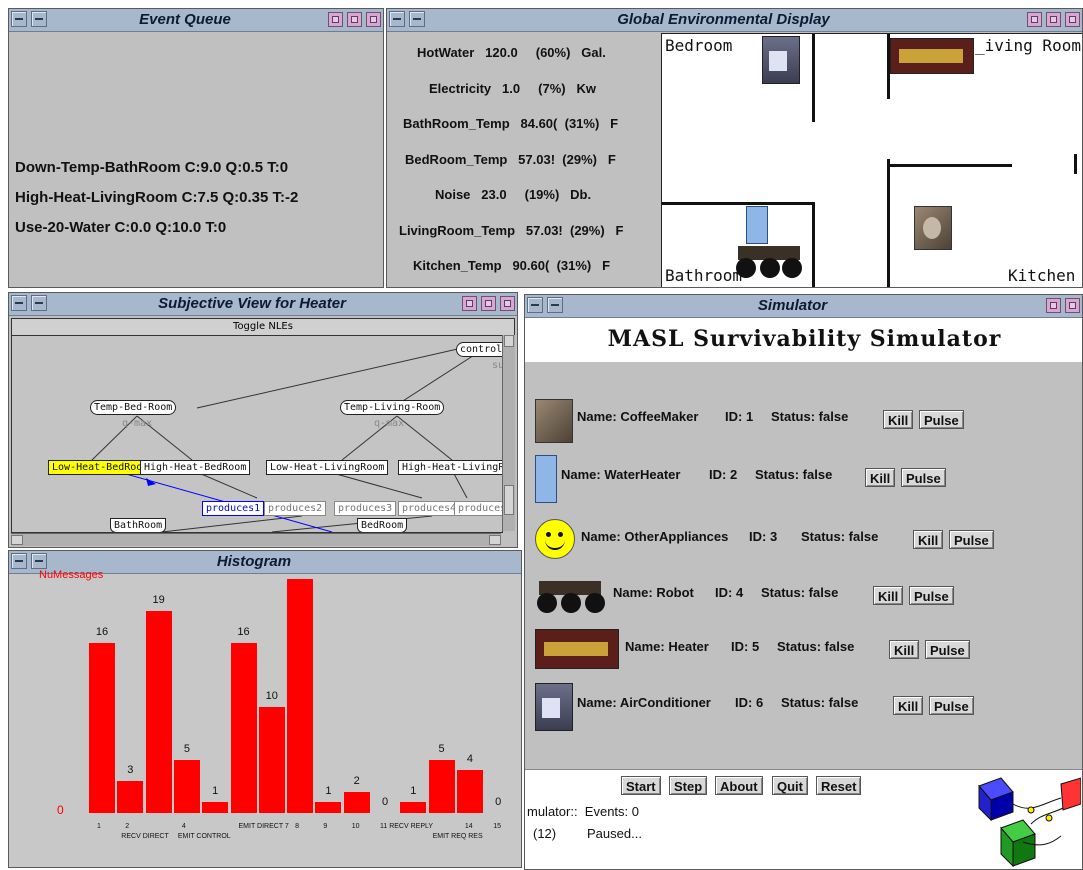 The width and height of the screenshot is (1083, 870). What do you see at coordinates (734, 20) in the screenshot?
I see `title-bar: Global Environmental Display` at bounding box center [734, 20].